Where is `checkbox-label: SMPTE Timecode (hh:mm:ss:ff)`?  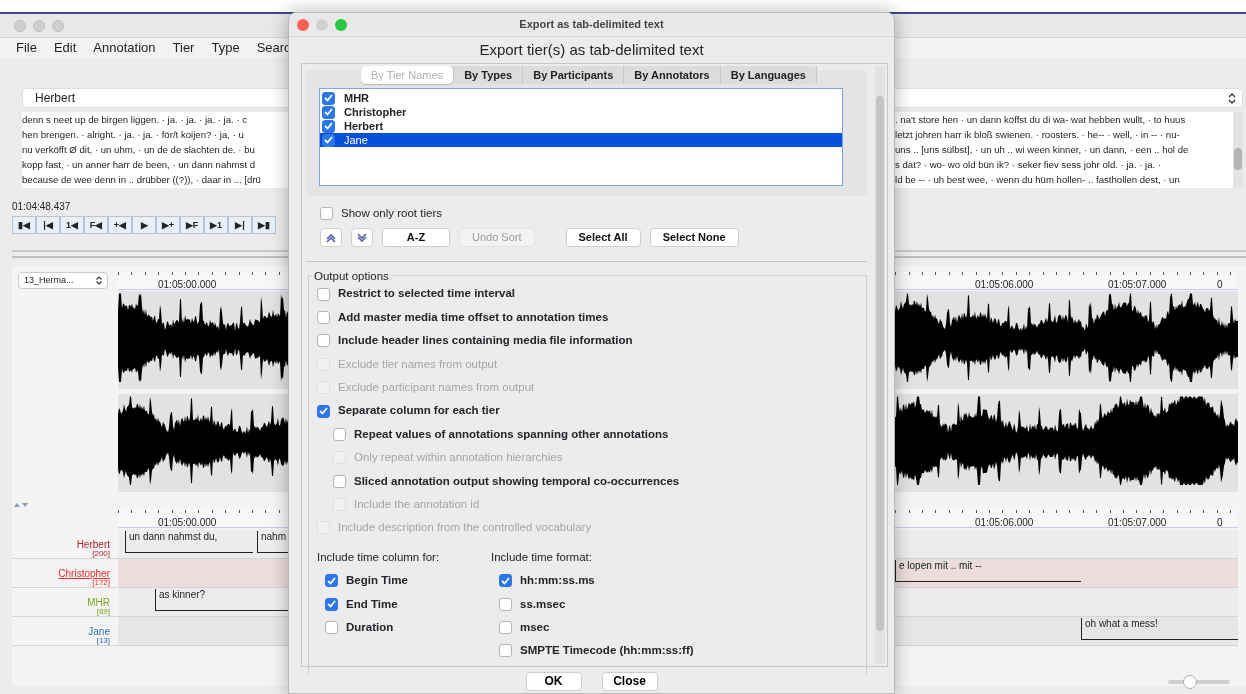
checkbox-label: SMPTE Timecode (hh:mm:ss:ff) is located at coordinates (607, 651).